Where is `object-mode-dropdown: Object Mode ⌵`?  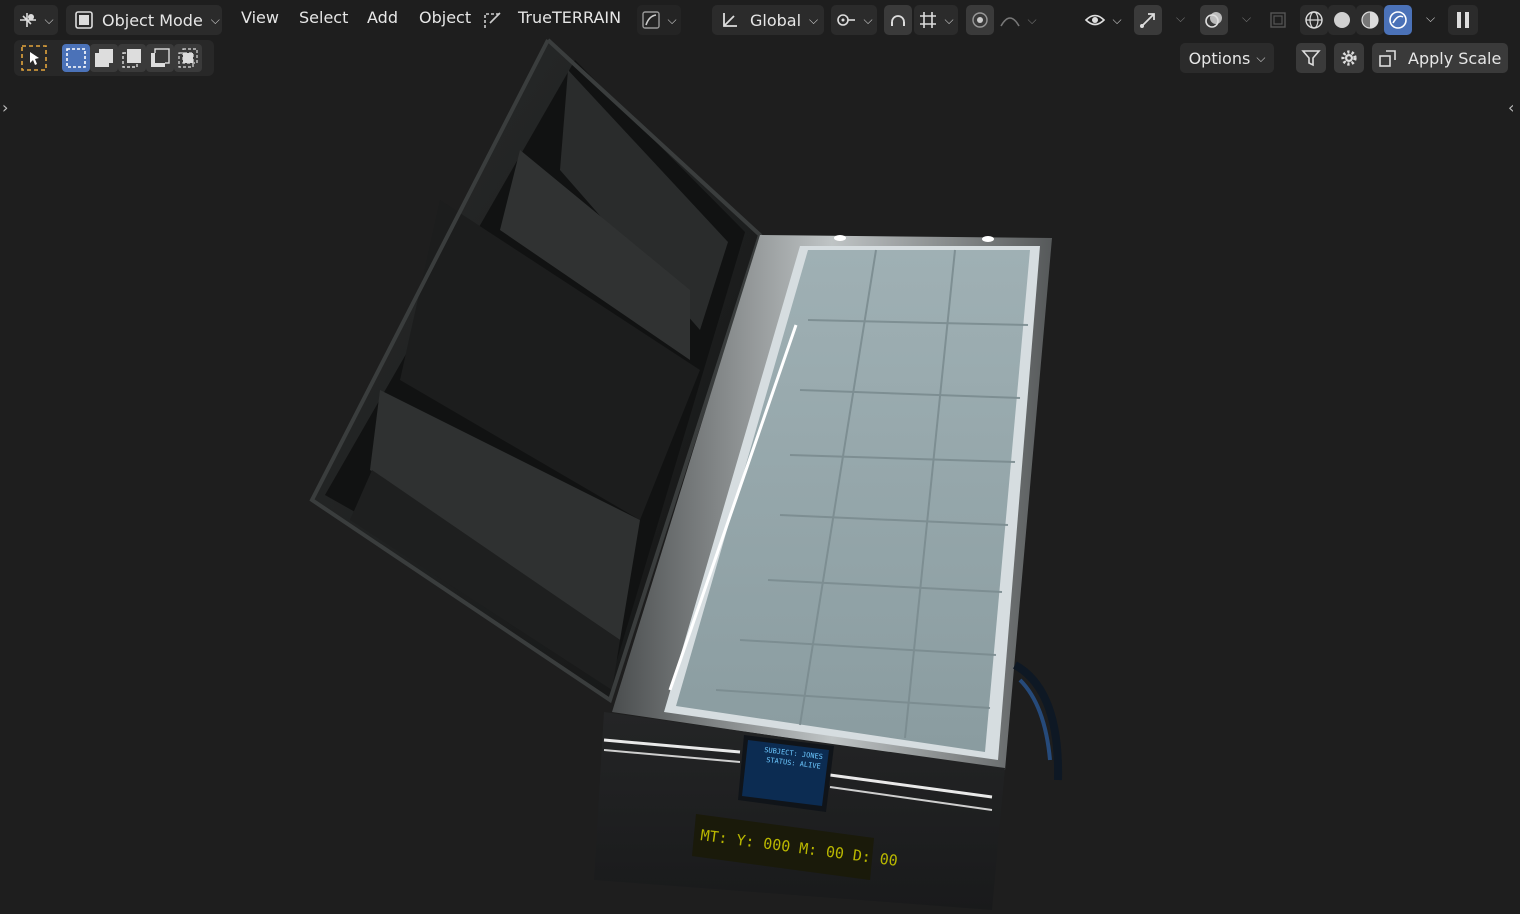
object-mode-dropdown: Object Mode ⌵ is located at coordinates (144, 20).